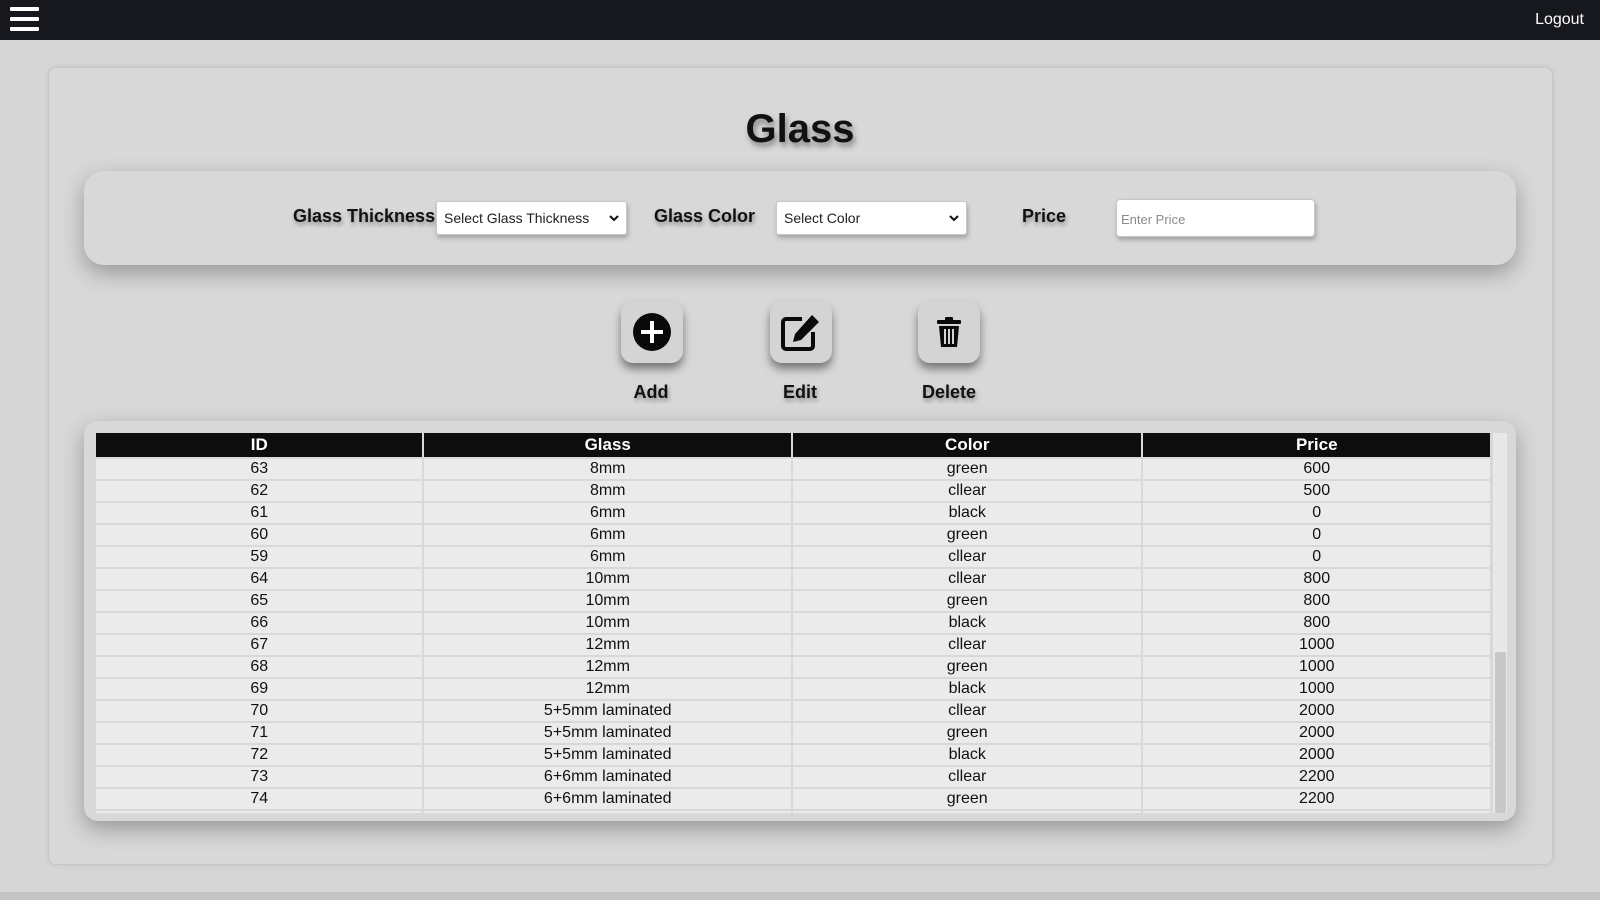 The width and height of the screenshot is (1600, 900). What do you see at coordinates (1316, 445) in the screenshot?
I see `header-price: Price` at bounding box center [1316, 445].